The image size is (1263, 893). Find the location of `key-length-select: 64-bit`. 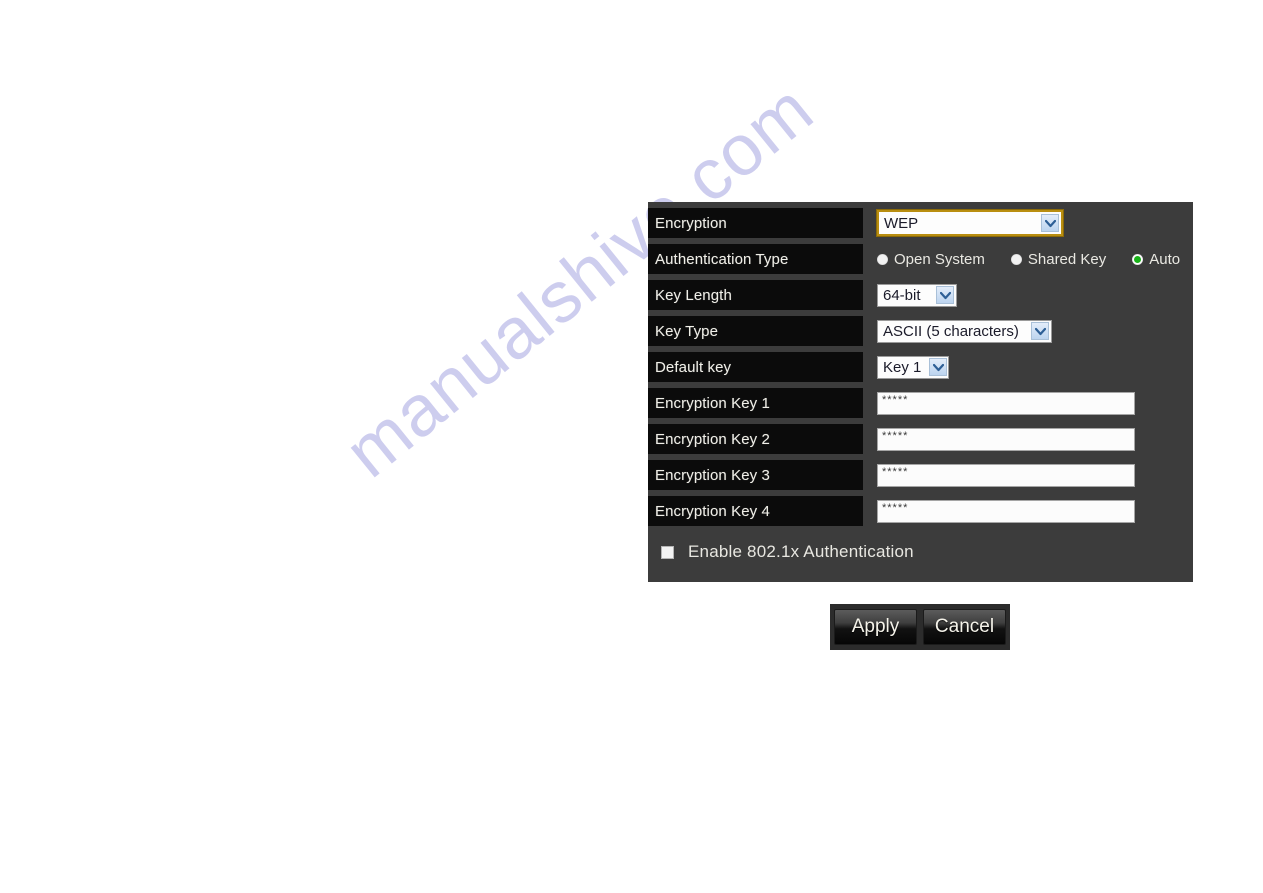

key-length-select: 64-bit is located at coordinates (917, 295).